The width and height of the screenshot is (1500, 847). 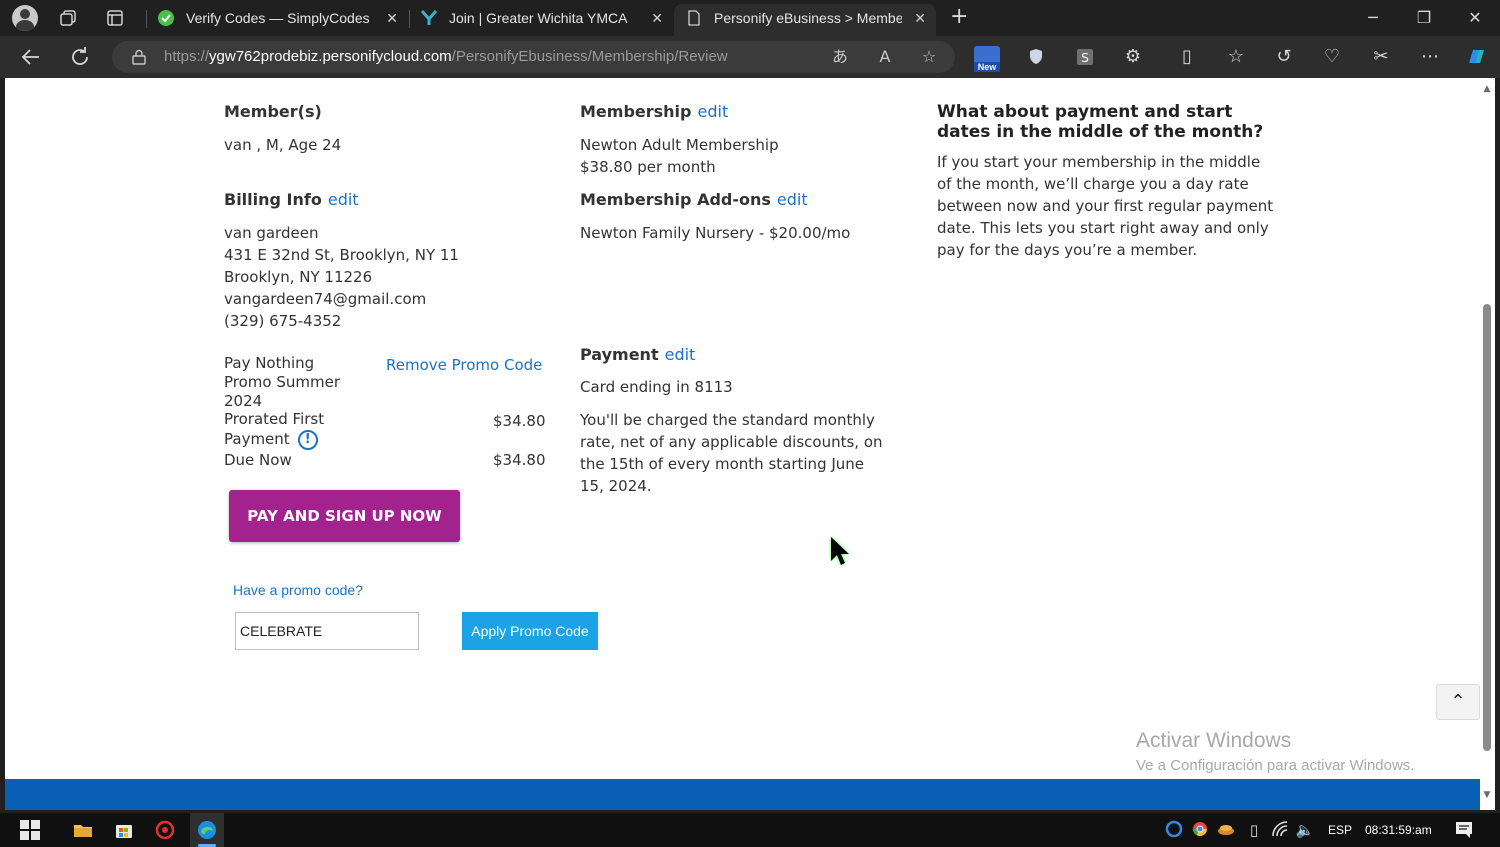 I want to click on start-menu-icon, so click(x=30, y=830).